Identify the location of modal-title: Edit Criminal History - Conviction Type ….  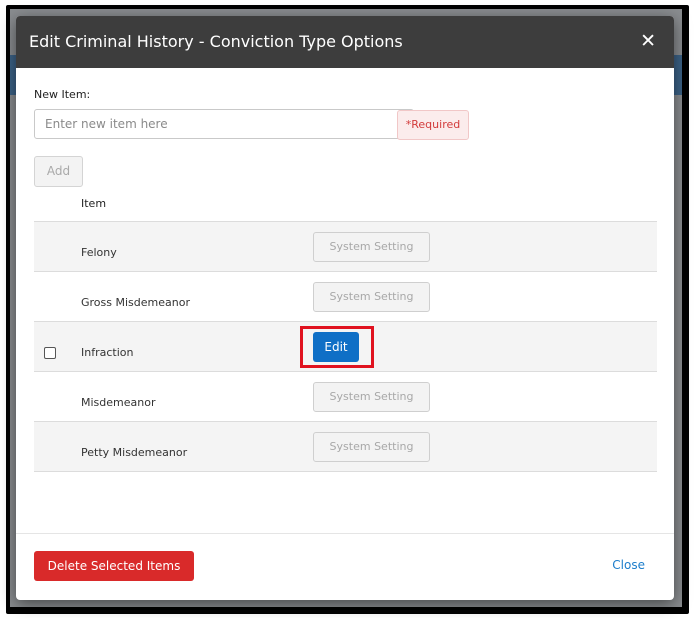
(216, 41).